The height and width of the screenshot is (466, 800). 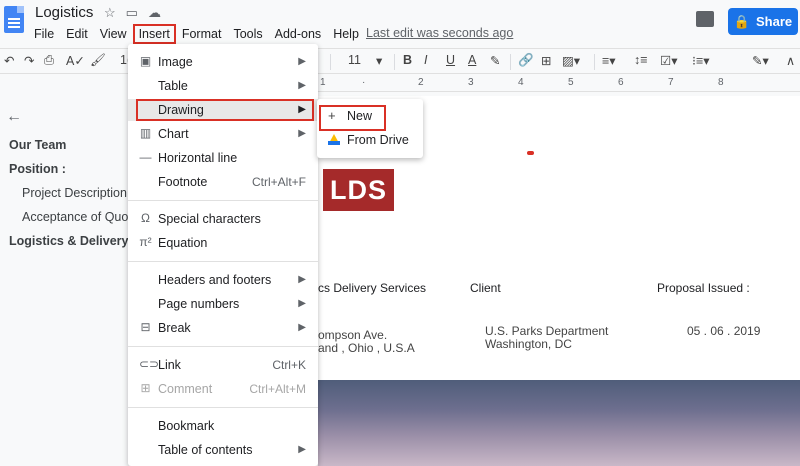 What do you see at coordinates (421, 82) in the screenshot?
I see `ruler-mark: 2` at bounding box center [421, 82].